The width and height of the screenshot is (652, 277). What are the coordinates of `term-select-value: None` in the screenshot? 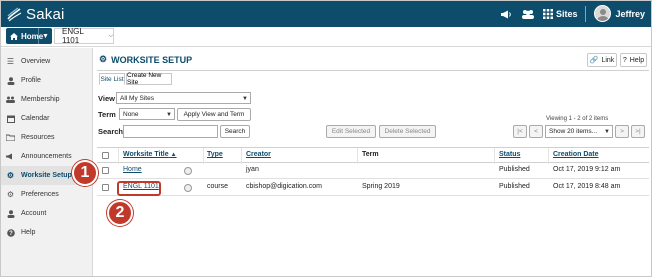 It's located at (131, 114).